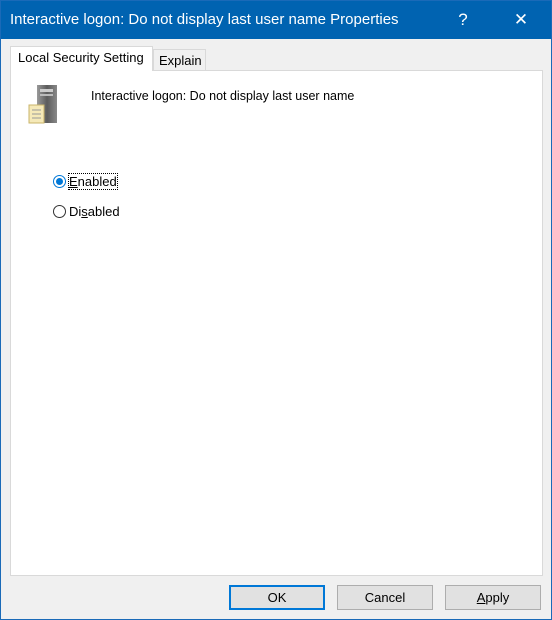  Describe the element at coordinates (463, 20) in the screenshot. I see `help-button: ?` at that location.